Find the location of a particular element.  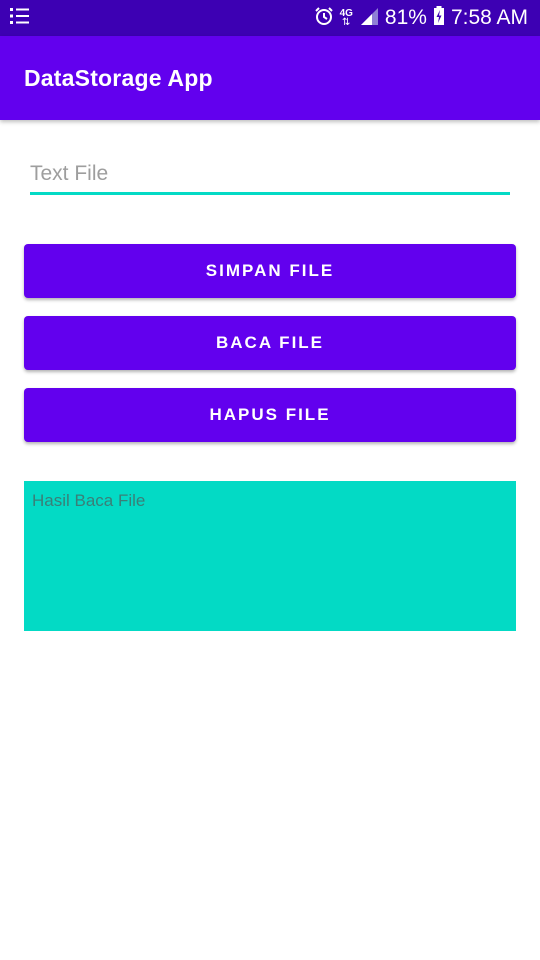

signal-icon is located at coordinates (369, 18).